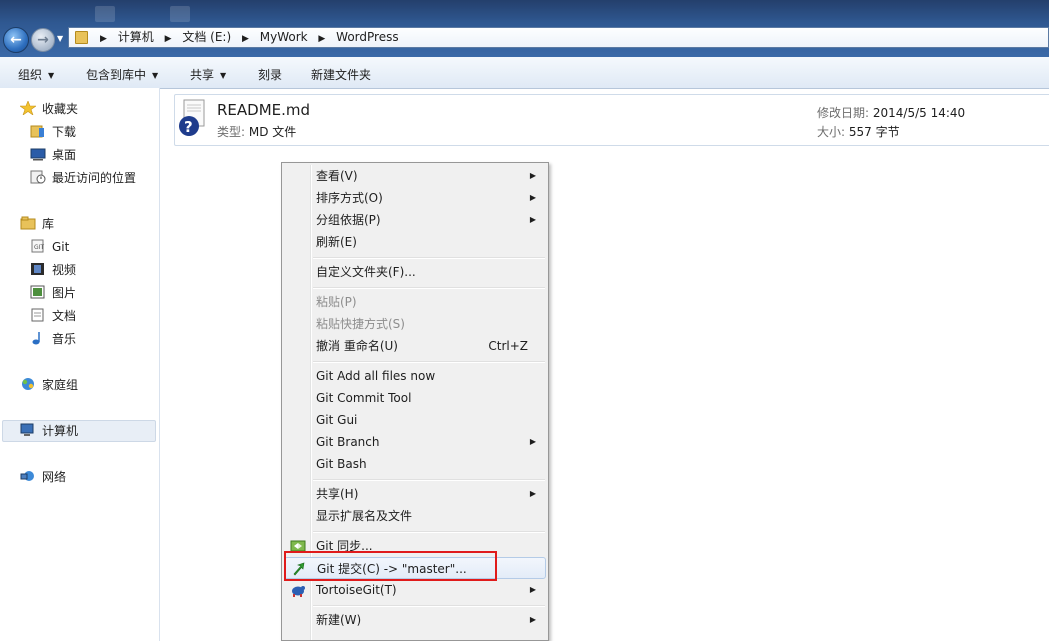 Image resolution: width=1049 pixels, height=641 pixels. Describe the element at coordinates (53, 316) in the screenshot. I see `nav-documents: 文档` at that location.